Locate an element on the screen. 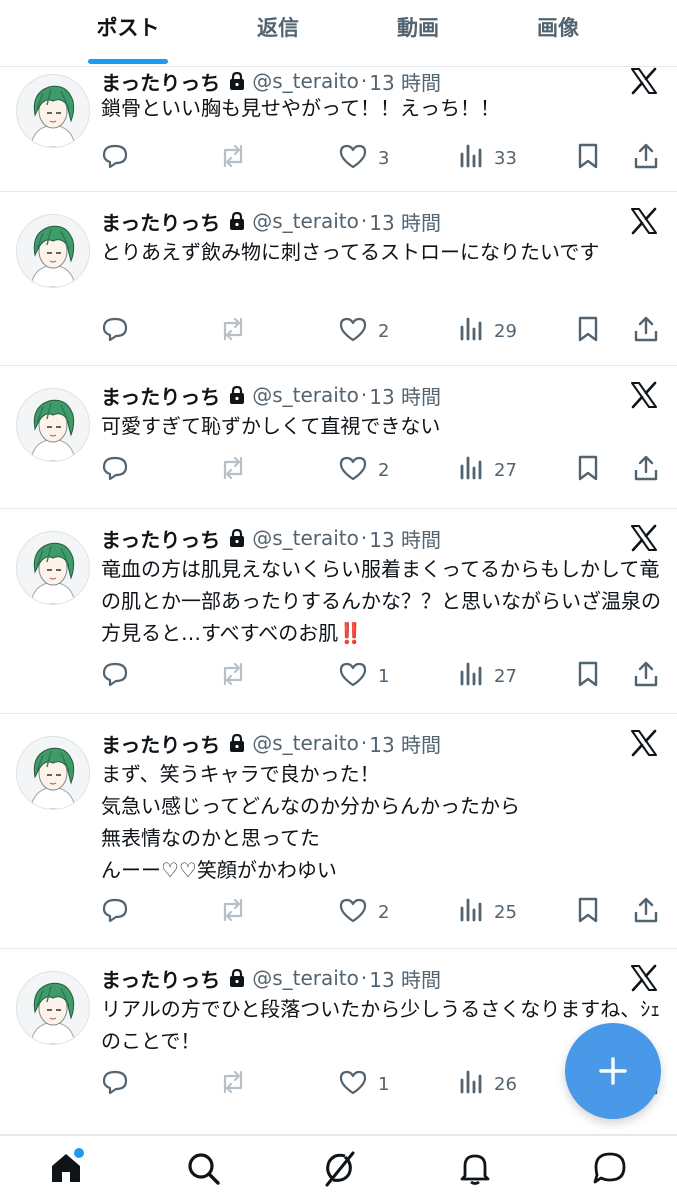 Image resolution: width=677 pixels, height=1201 pixels. tab-images: 画像 is located at coordinates (558, 33).